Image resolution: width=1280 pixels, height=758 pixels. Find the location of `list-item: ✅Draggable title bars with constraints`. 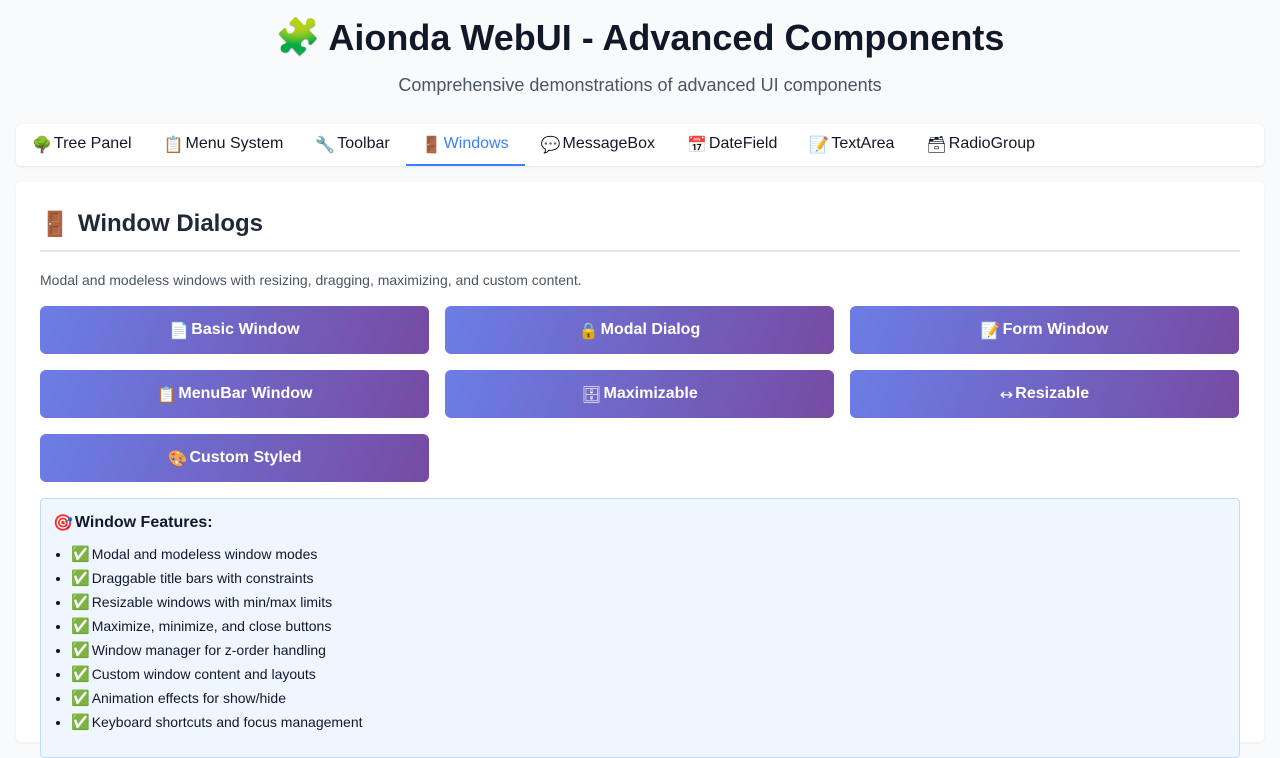

list-item: ✅Draggable title bars with constraints is located at coordinates (649, 578).